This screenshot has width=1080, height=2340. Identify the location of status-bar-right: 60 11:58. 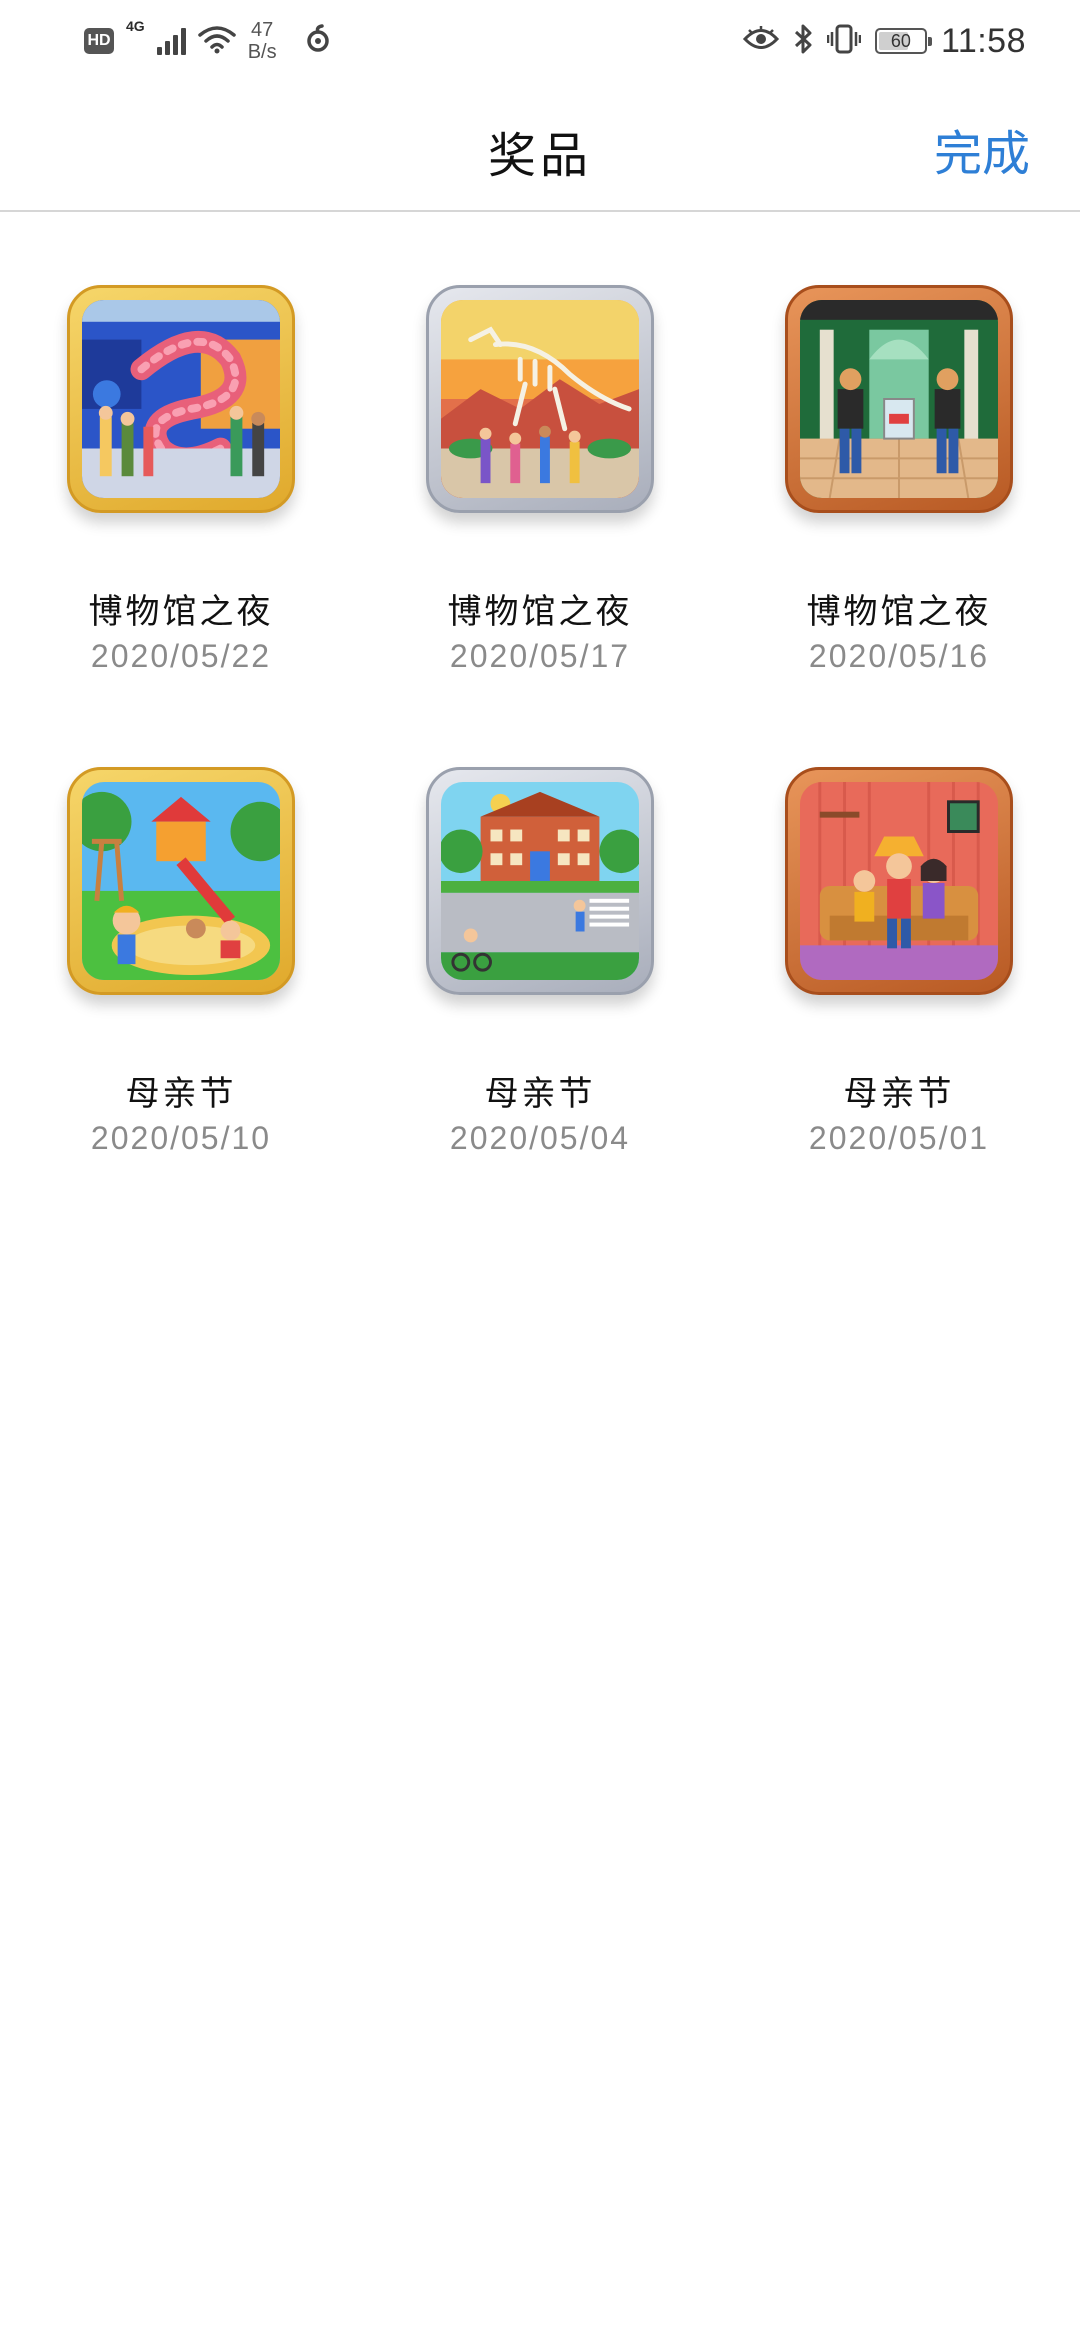
(884, 41).